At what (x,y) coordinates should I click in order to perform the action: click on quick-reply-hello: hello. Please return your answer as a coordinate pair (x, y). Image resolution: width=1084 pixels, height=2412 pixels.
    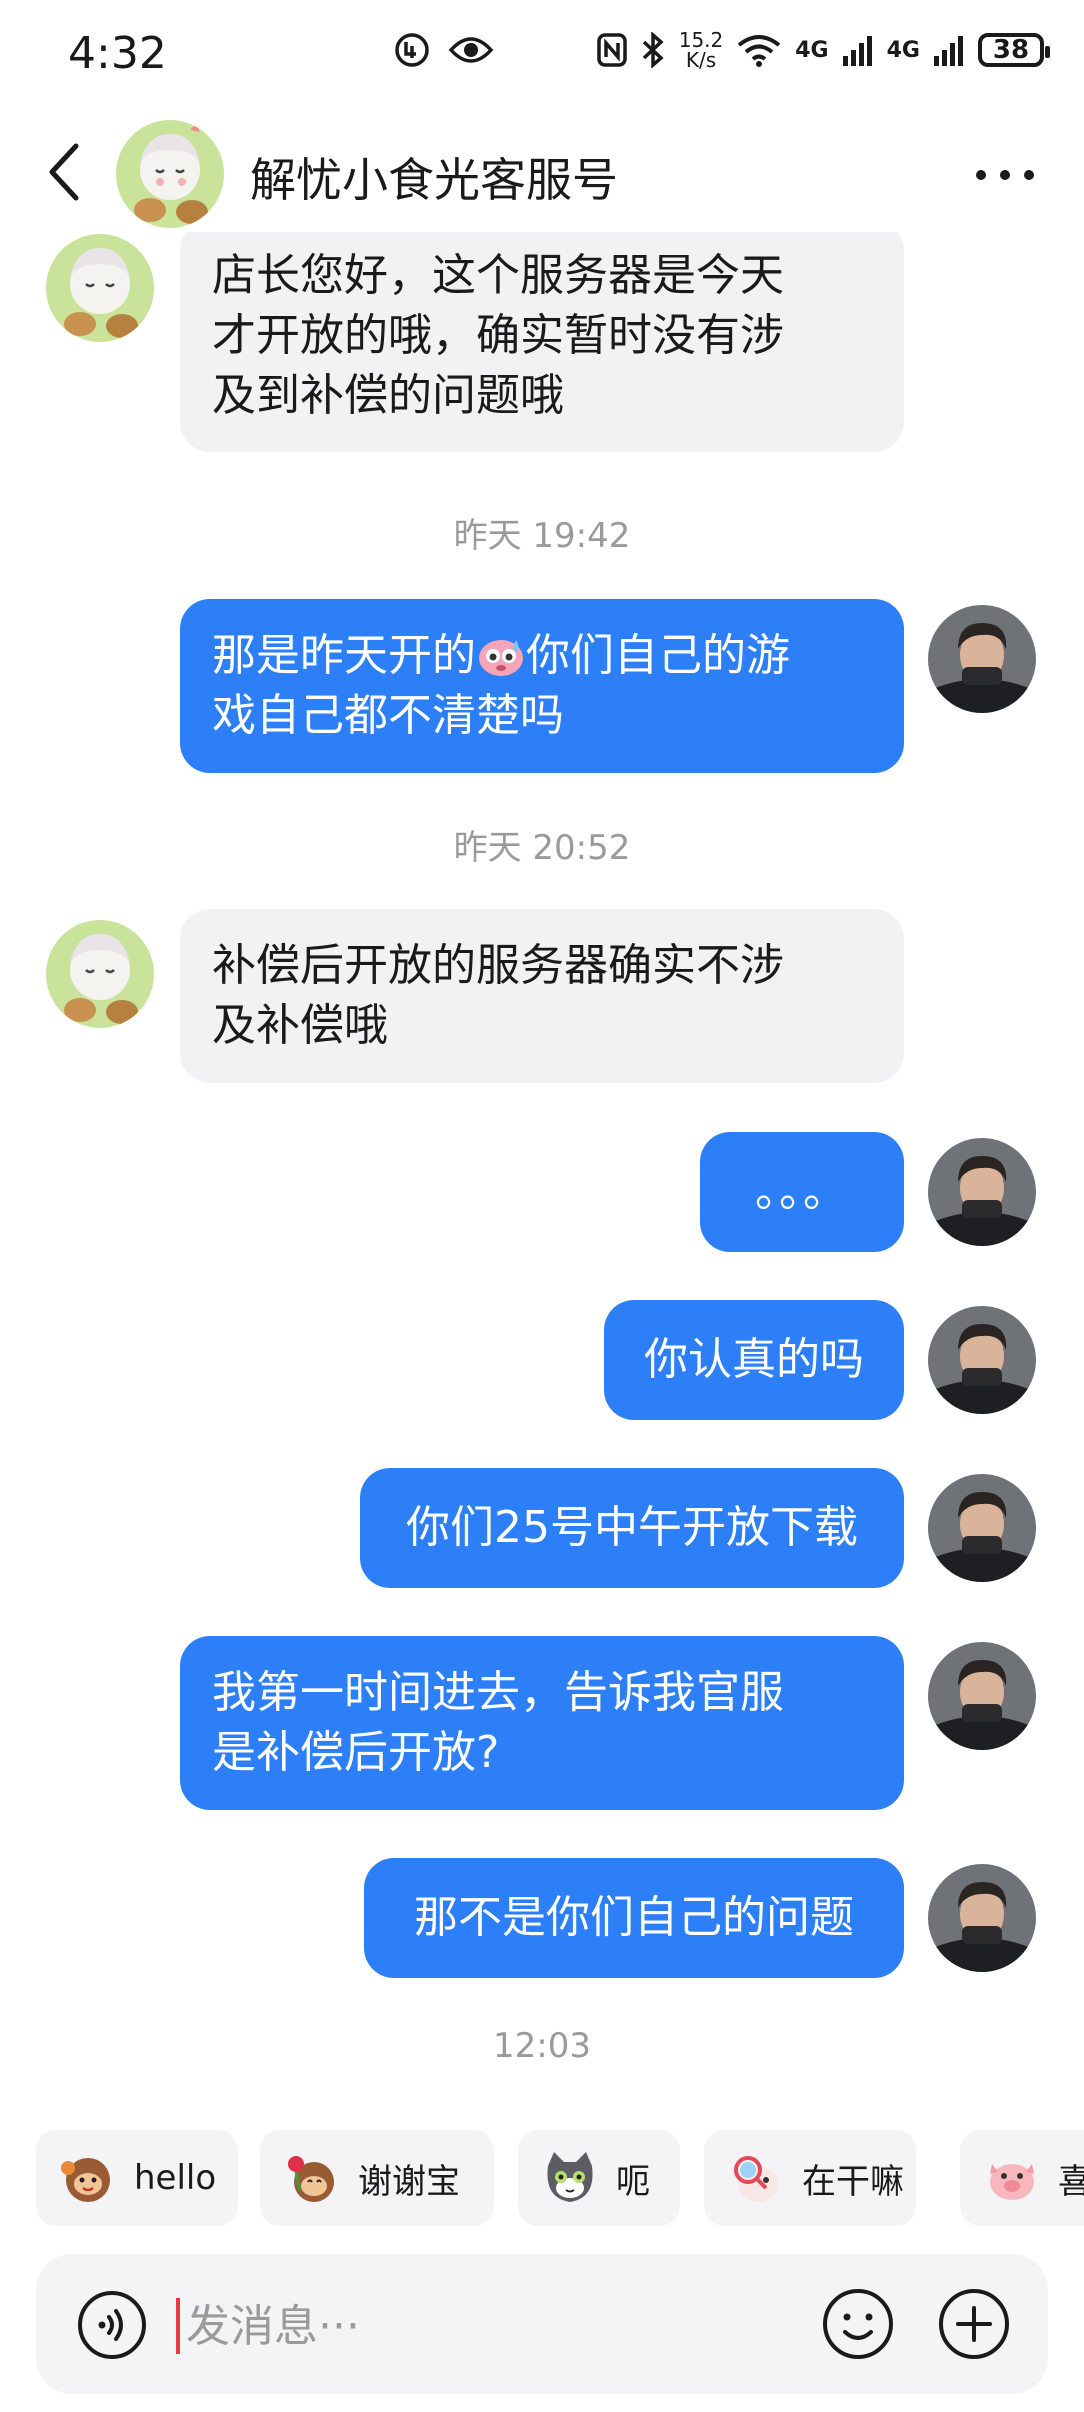
    Looking at the image, I should click on (137, 2178).